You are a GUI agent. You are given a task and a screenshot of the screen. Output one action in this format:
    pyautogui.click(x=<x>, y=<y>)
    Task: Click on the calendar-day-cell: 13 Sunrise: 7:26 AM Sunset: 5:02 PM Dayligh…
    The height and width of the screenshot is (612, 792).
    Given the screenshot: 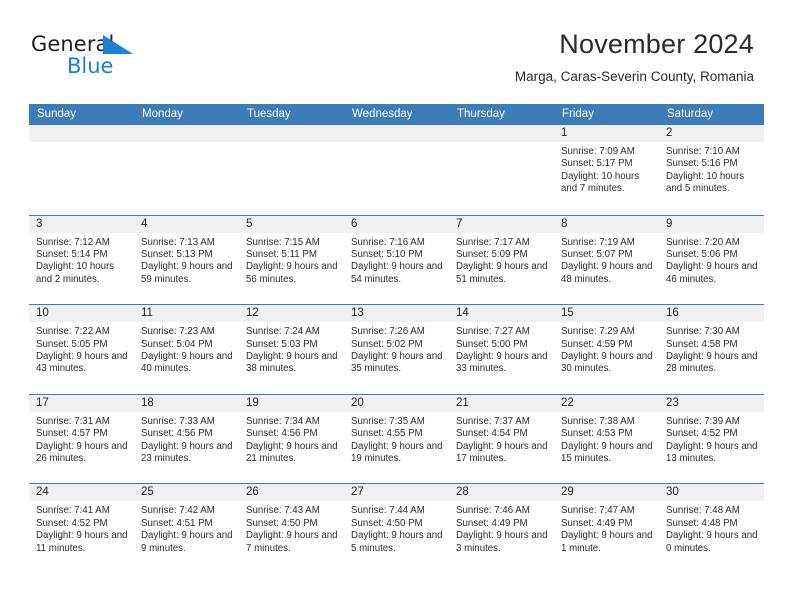 What is the action you would take?
    pyautogui.click(x=396, y=349)
    